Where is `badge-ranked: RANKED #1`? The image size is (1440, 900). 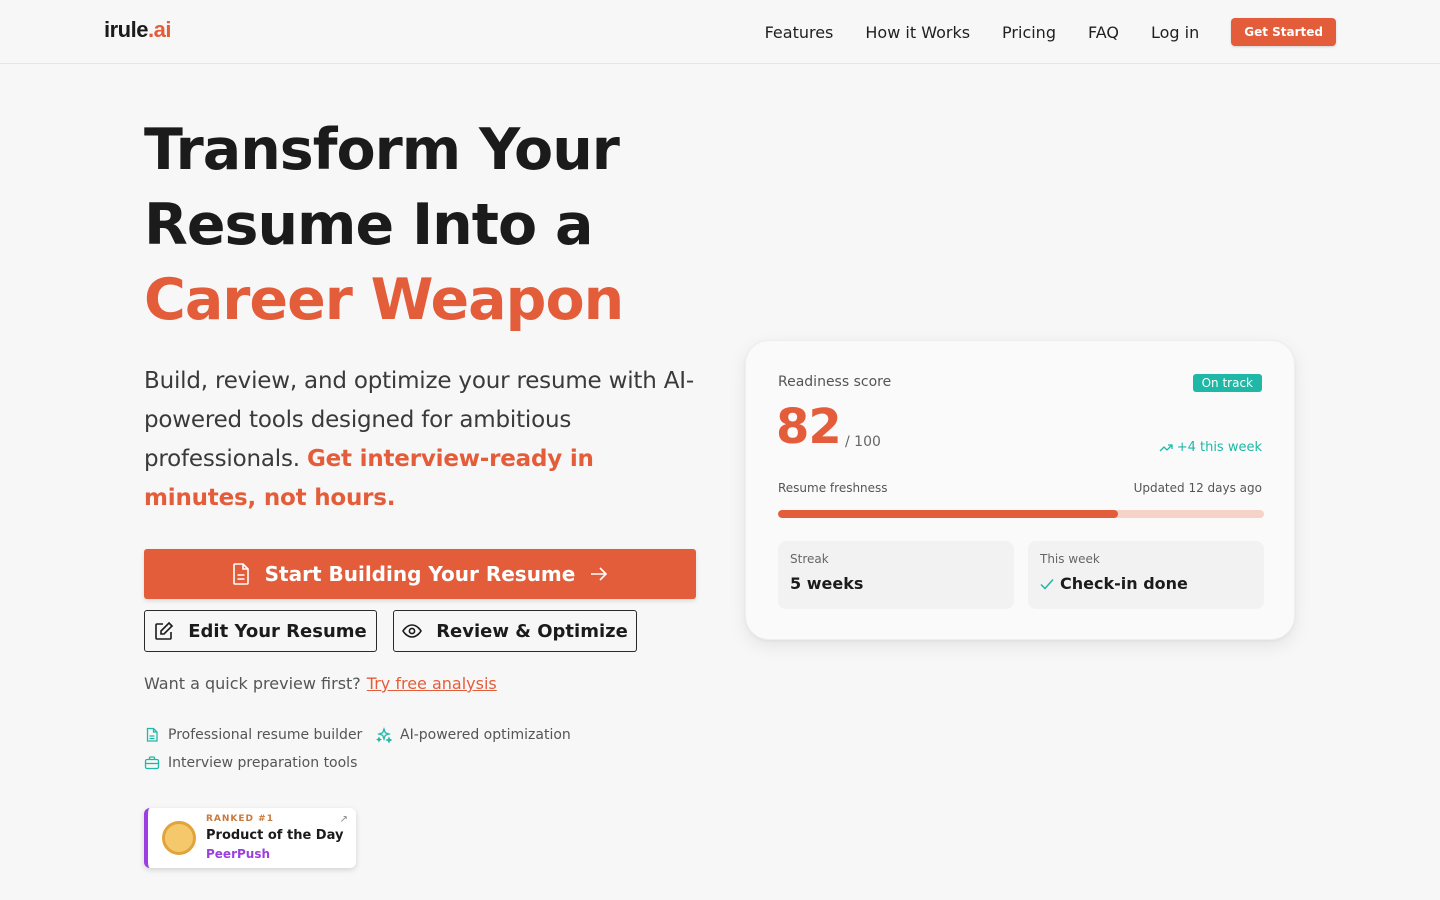 badge-ranked: RANKED #1 is located at coordinates (240, 819).